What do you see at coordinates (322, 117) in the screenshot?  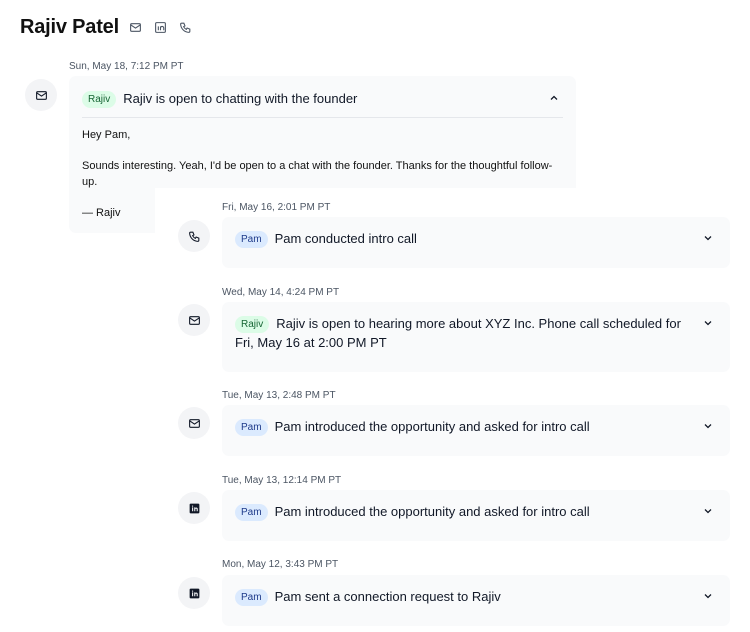 I see `divider` at bounding box center [322, 117].